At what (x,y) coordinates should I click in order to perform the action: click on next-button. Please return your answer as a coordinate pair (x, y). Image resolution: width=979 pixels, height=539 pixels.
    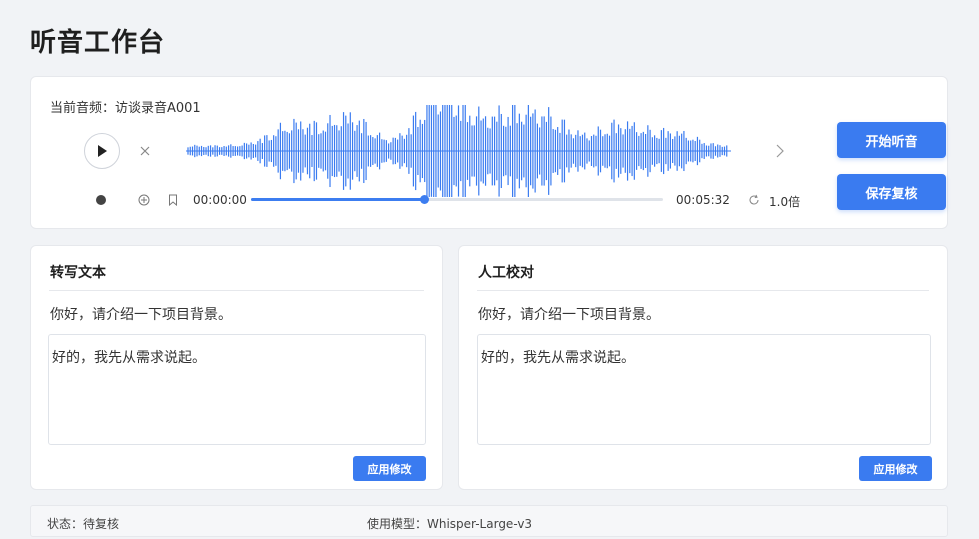
    Looking at the image, I should click on (780, 151).